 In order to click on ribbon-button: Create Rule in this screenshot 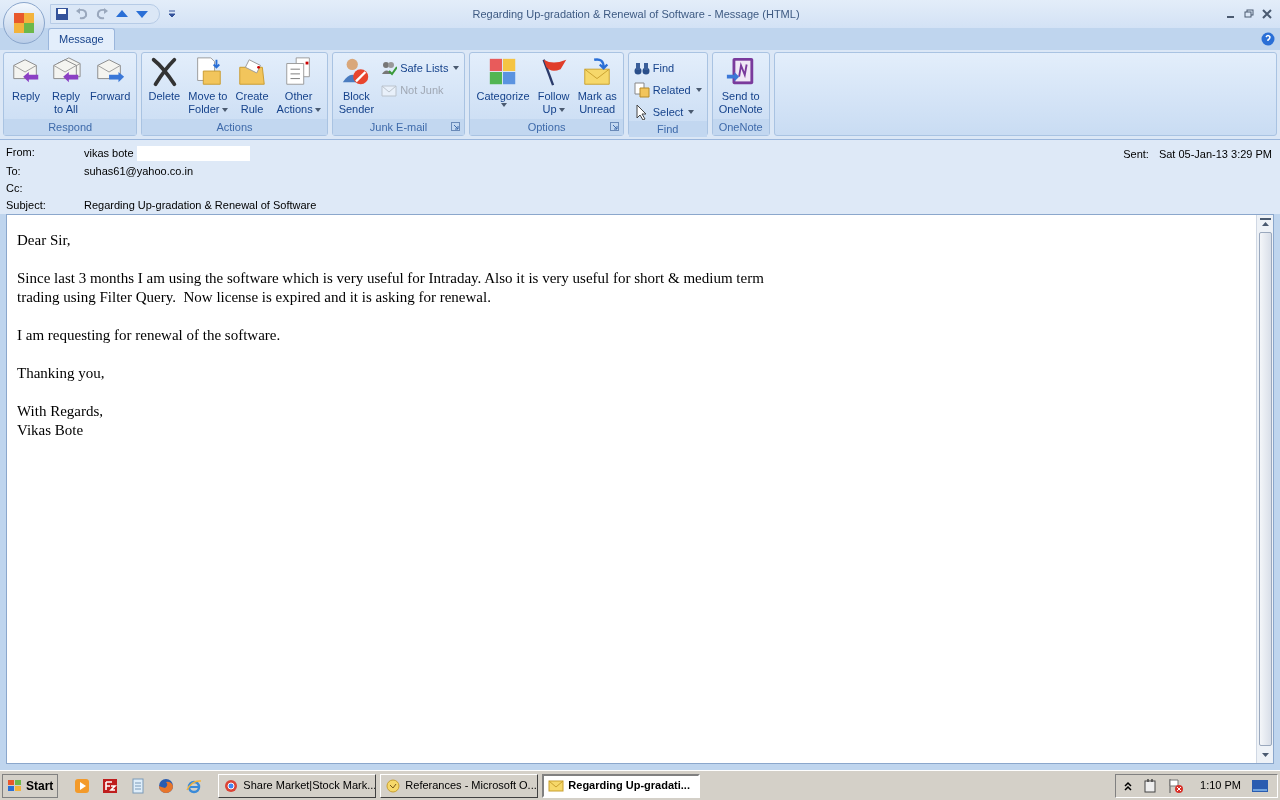, I will do `click(252, 87)`.